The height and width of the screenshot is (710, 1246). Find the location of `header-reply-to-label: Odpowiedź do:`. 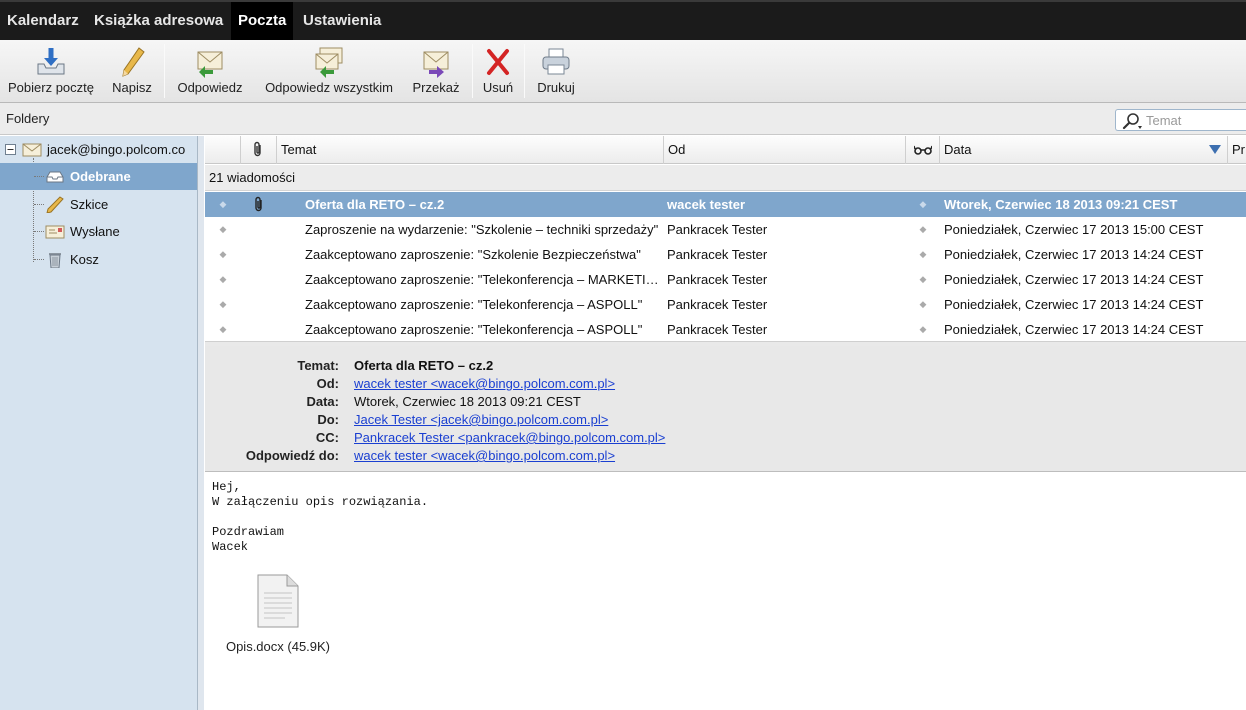

header-reply-to-label: Odpowiedź do: is located at coordinates (292, 455).